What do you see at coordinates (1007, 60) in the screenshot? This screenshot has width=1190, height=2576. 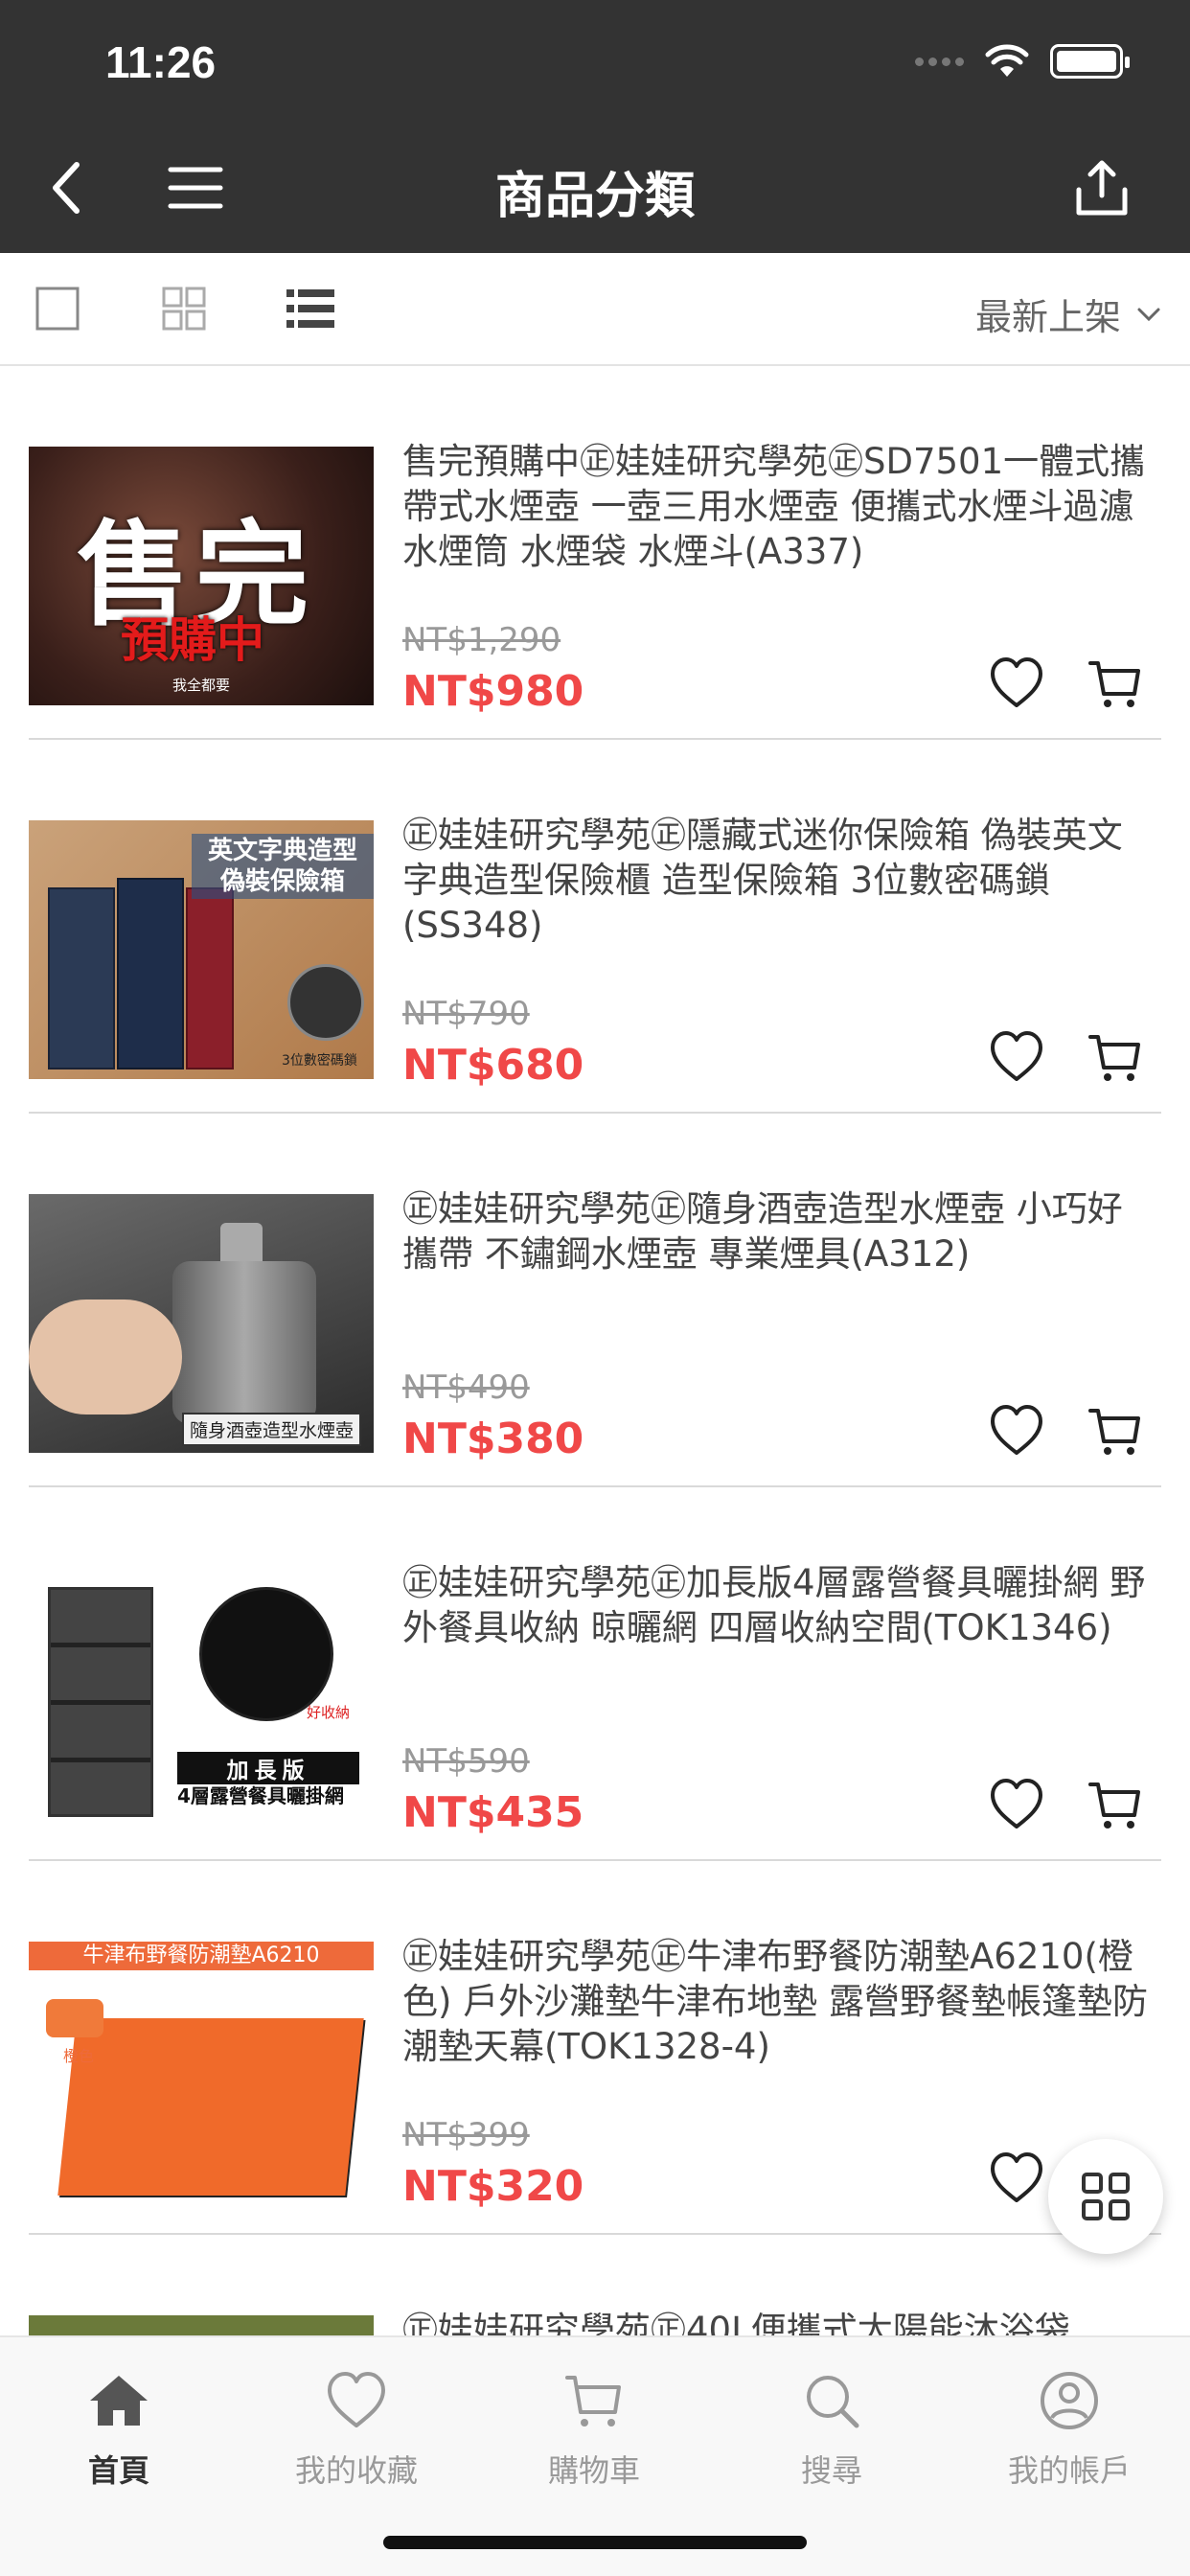 I see `wifi-icon` at bounding box center [1007, 60].